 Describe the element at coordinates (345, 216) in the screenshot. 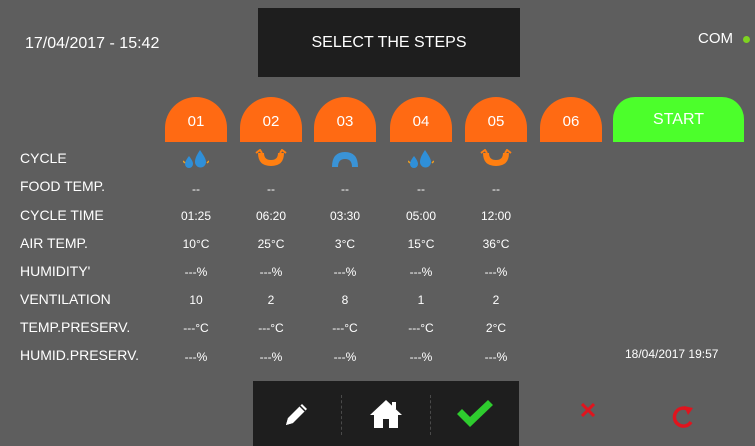

I see `cycle-time-value: 03:30` at that location.